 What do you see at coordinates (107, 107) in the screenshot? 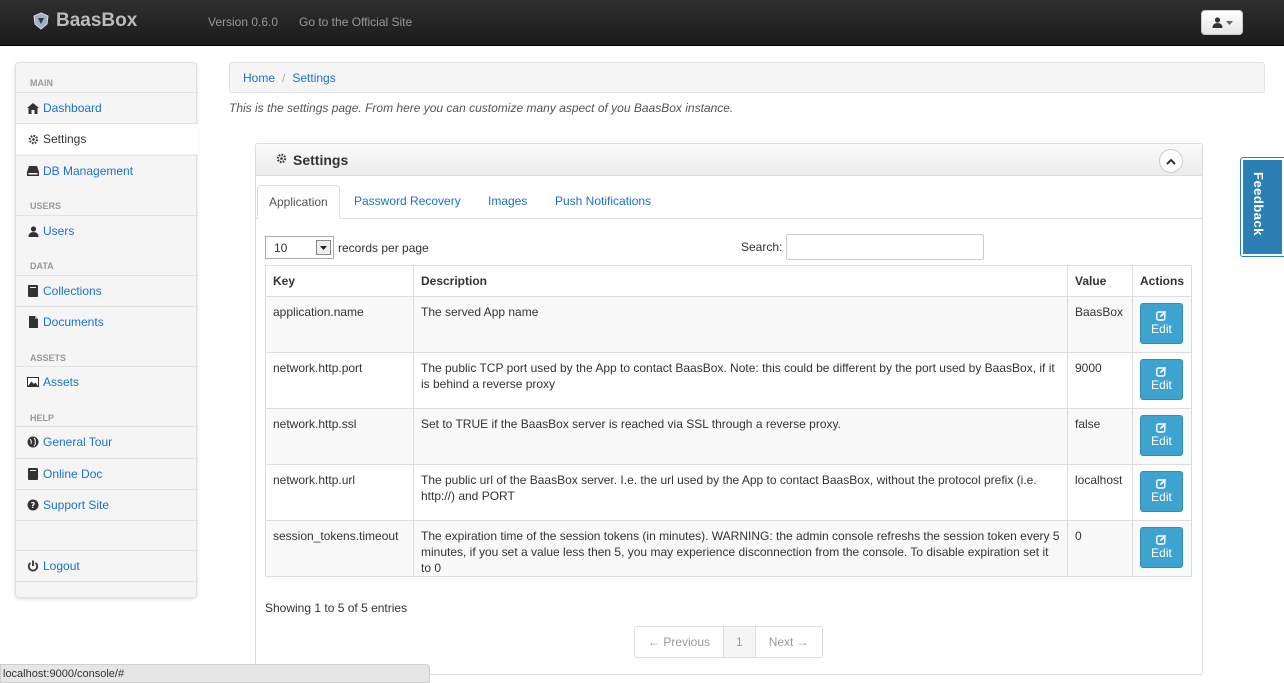
I see `sidebar-item-dashboard: Dashboard` at bounding box center [107, 107].